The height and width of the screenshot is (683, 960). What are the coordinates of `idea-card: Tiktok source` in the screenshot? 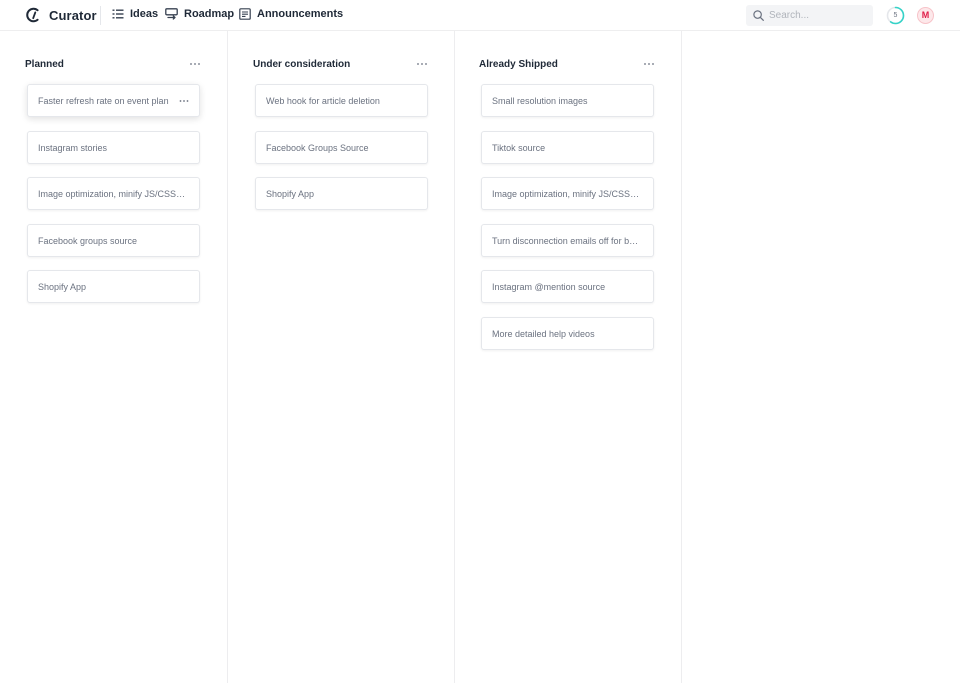 It's located at (567, 147).